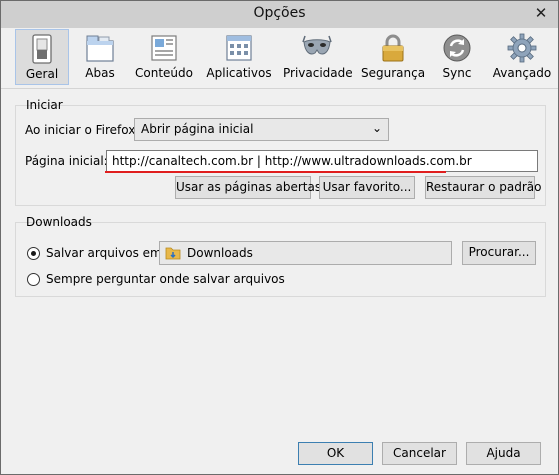 This screenshot has height=475, width=559. What do you see at coordinates (239, 48) in the screenshot?
I see `applications-window-icon` at bounding box center [239, 48].